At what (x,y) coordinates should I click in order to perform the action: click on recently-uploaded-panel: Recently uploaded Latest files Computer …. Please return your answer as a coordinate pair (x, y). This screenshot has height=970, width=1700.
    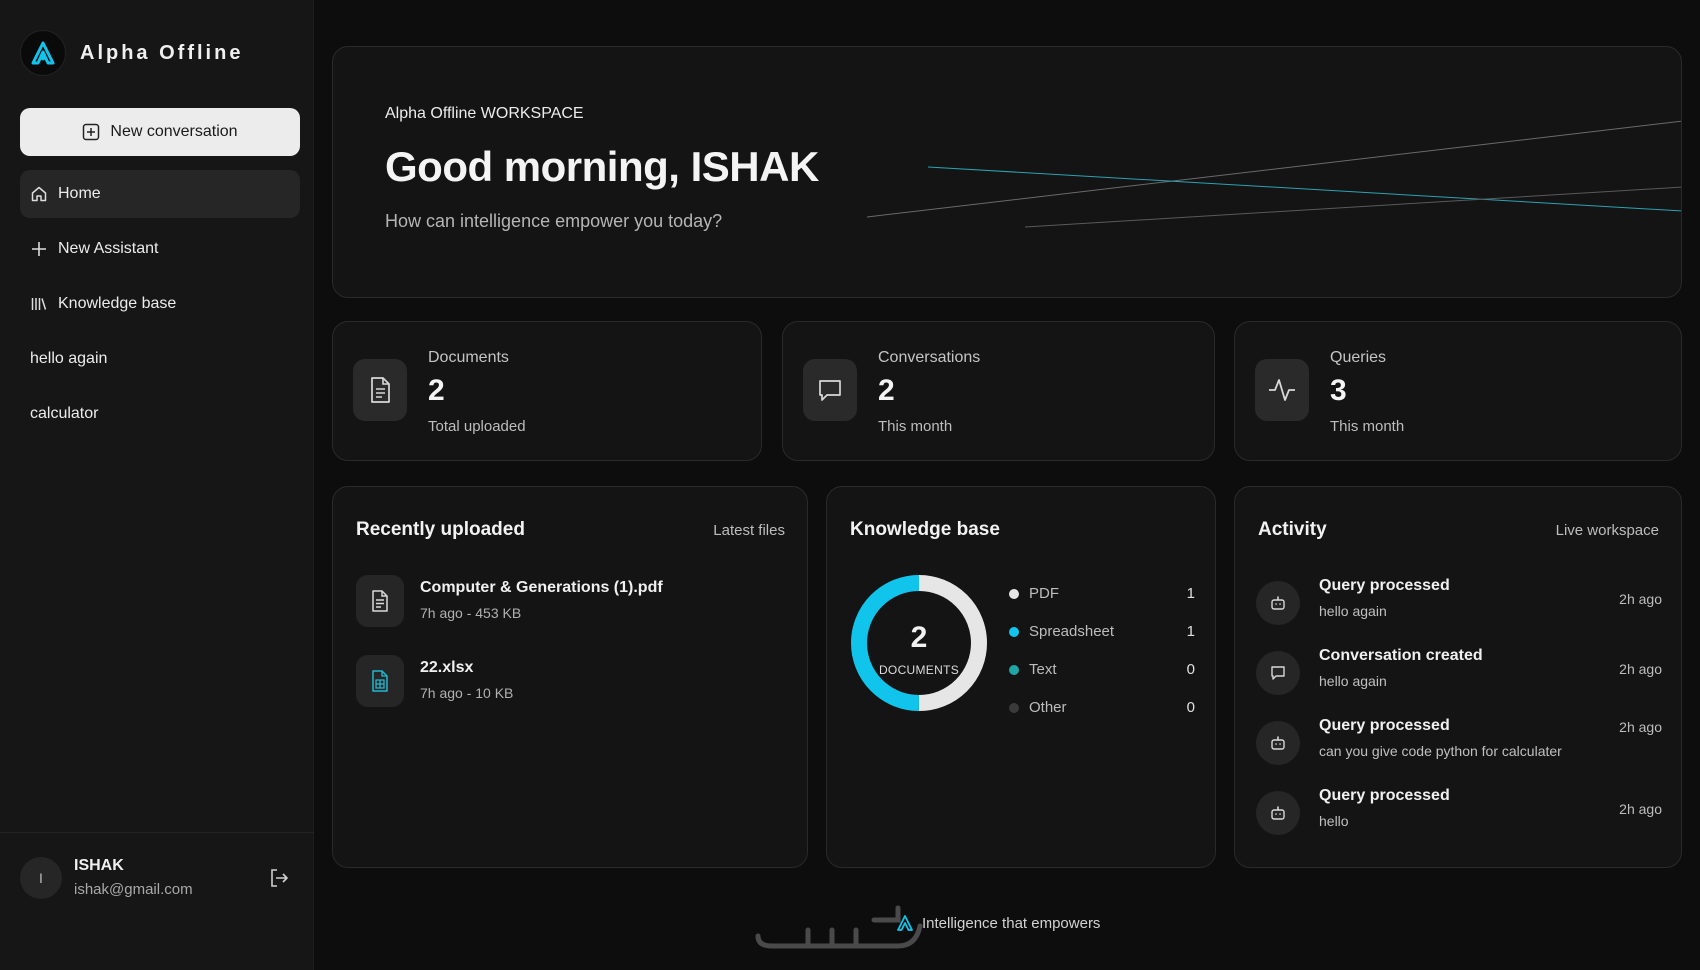
    Looking at the image, I should click on (570, 677).